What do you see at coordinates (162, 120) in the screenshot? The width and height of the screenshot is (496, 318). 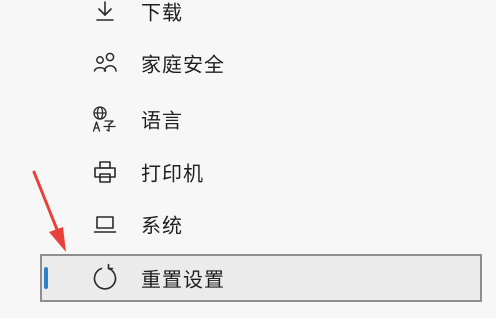 I see `sidebar-item-label: 语言` at bounding box center [162, 120].